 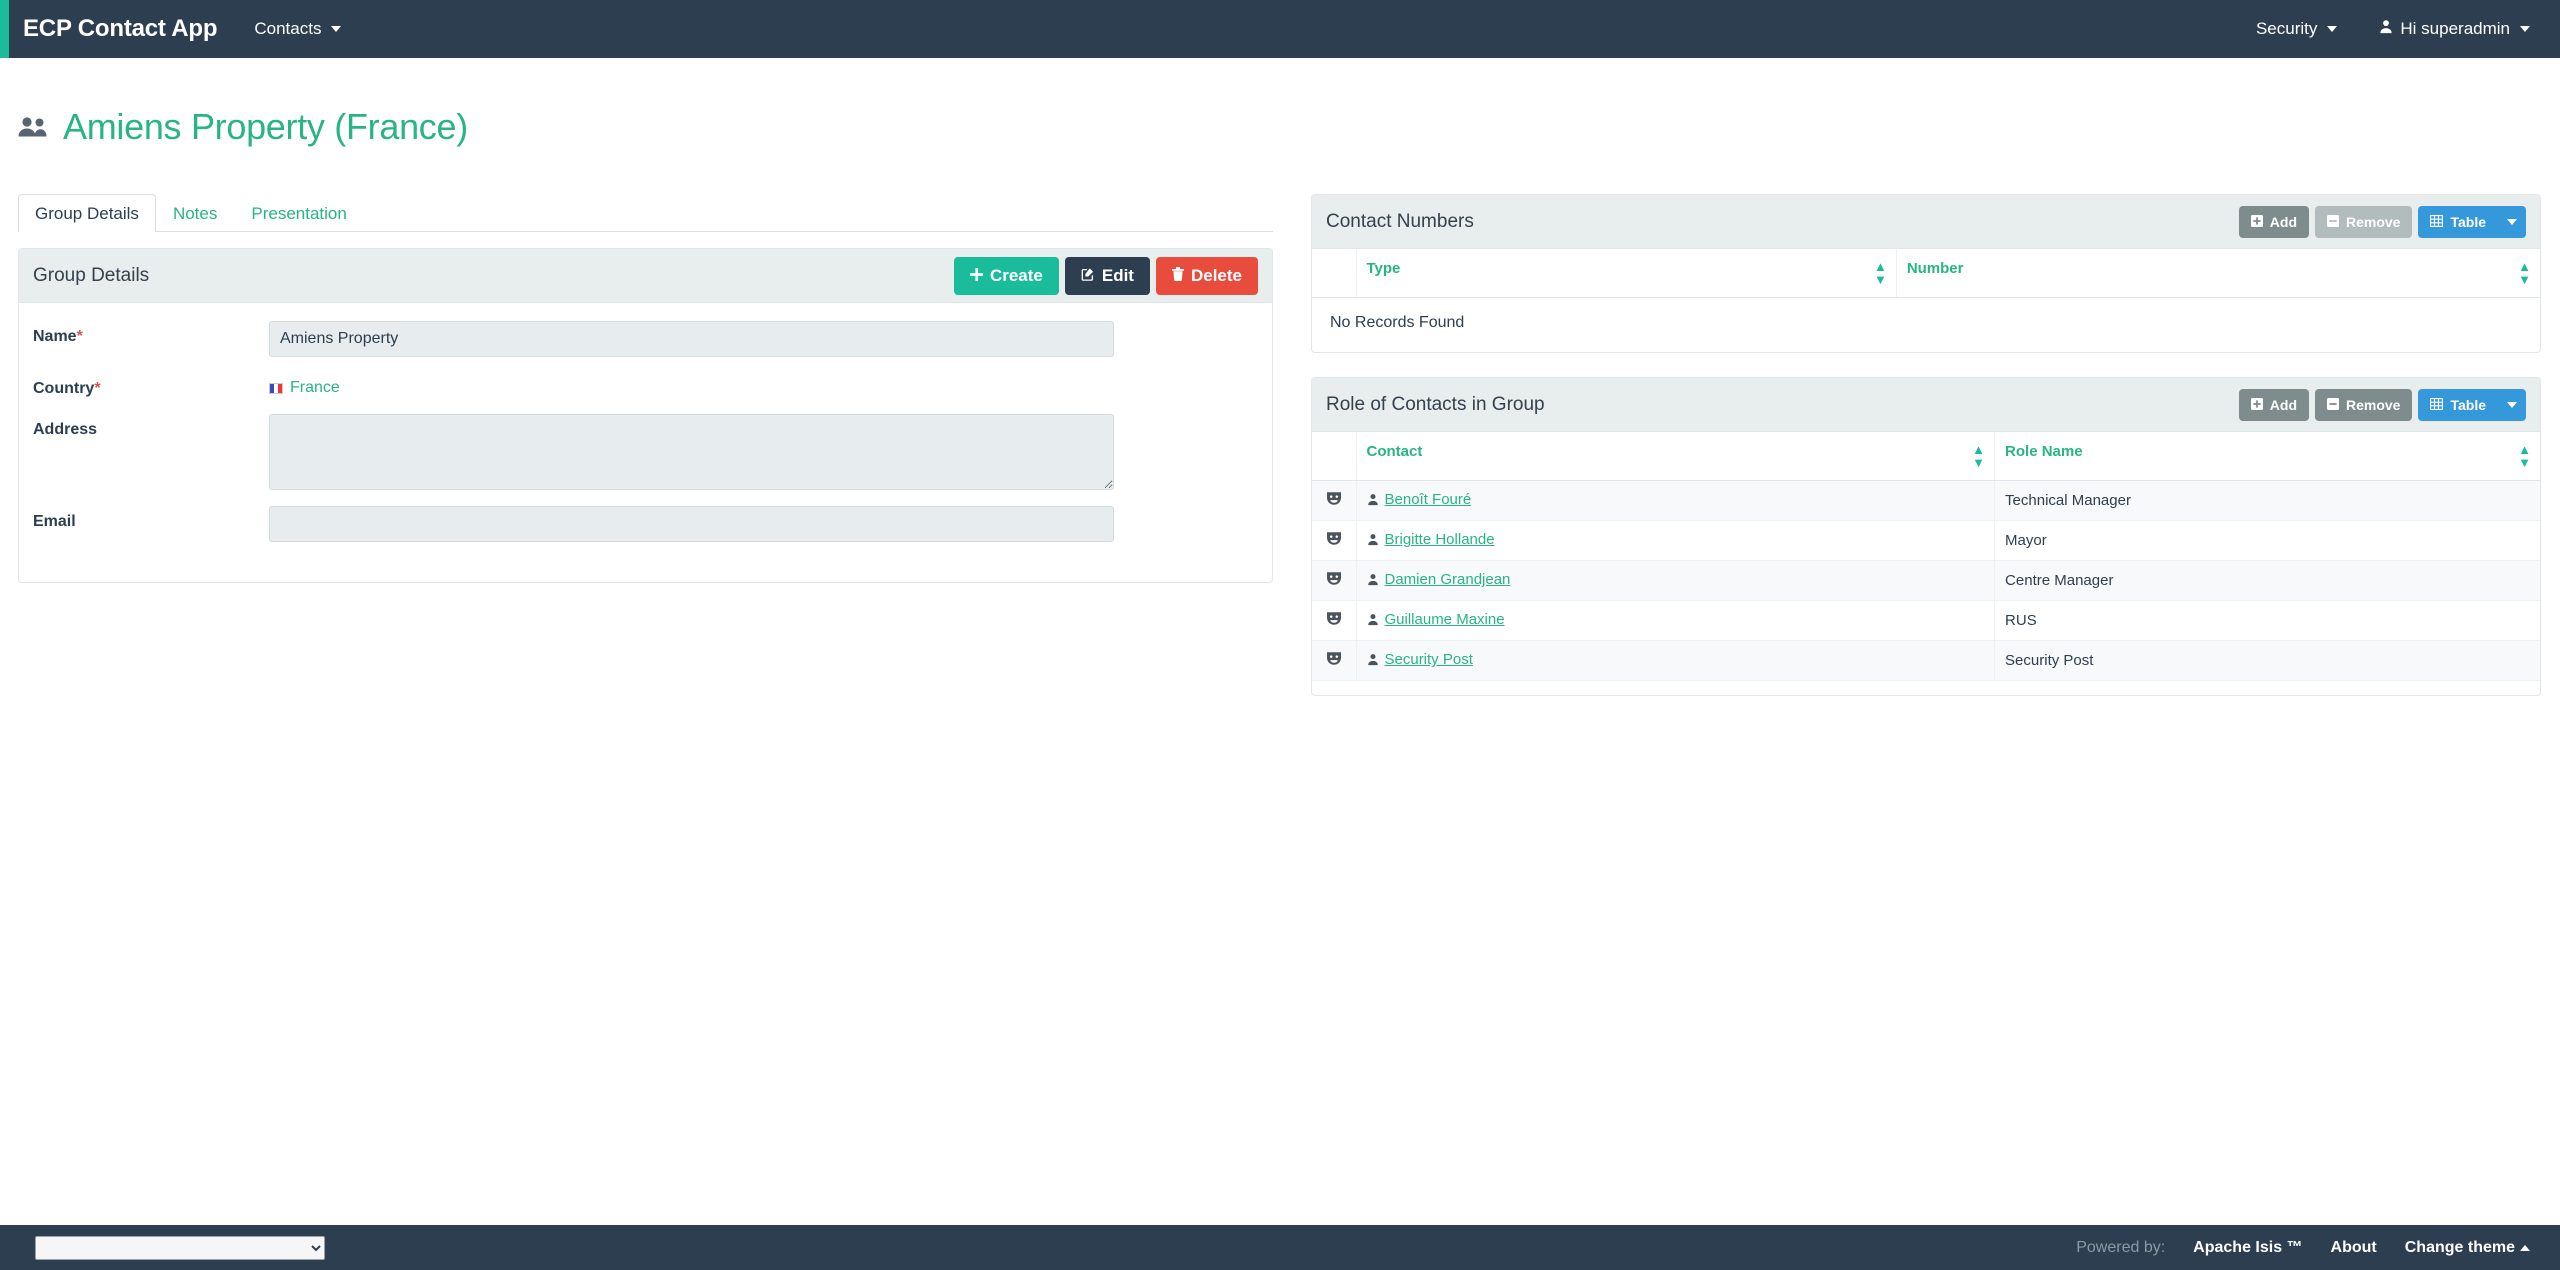 I want to click on contact-name: Damien Grandjean, so click(x=1447, y=580).